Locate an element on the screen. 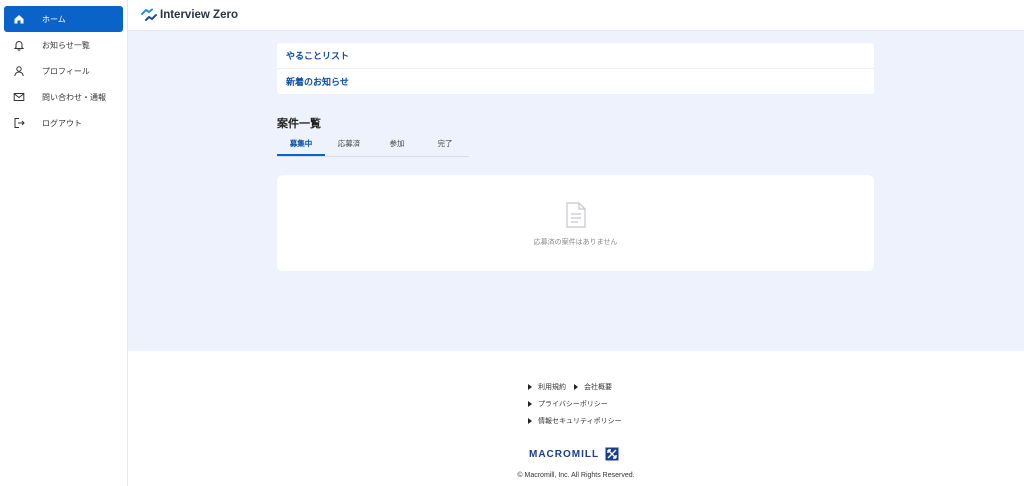 The height and width of the screenshot is (486, 1024). sidebar-item-label: プロフィール is located at coordinates (66, 71).